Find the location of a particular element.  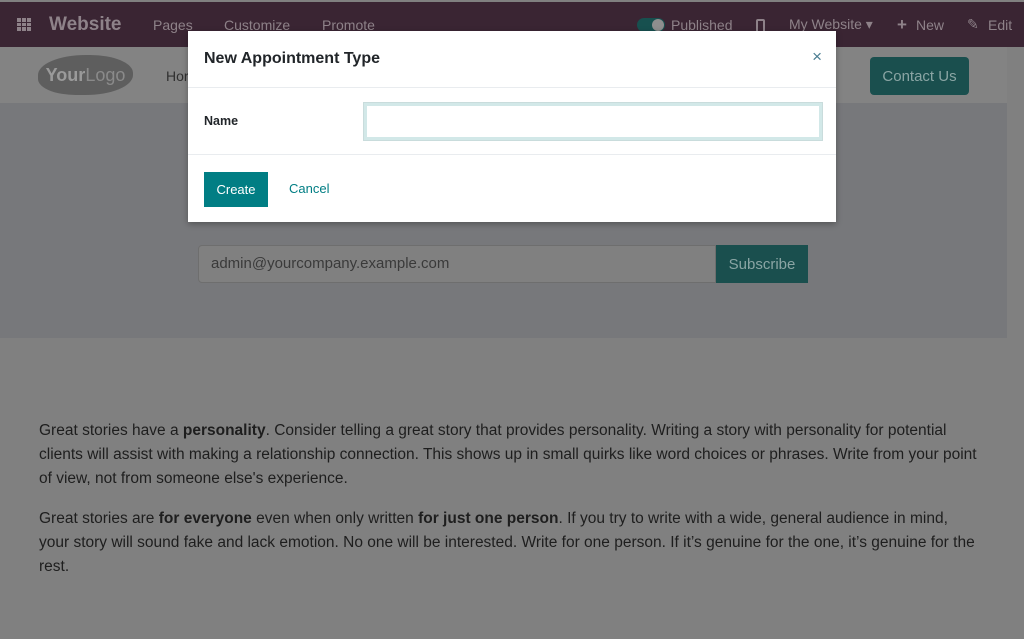

name-label: Name is located at coordinates (221, 121).